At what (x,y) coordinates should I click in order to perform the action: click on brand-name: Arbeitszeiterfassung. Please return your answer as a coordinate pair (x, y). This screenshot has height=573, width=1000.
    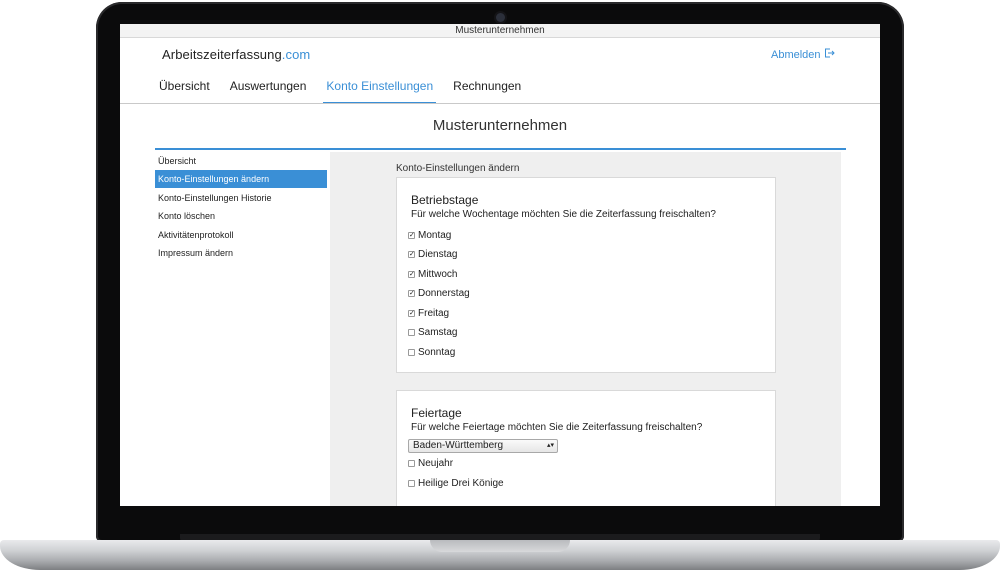
    Looking at the image, I should click on (222, 54).